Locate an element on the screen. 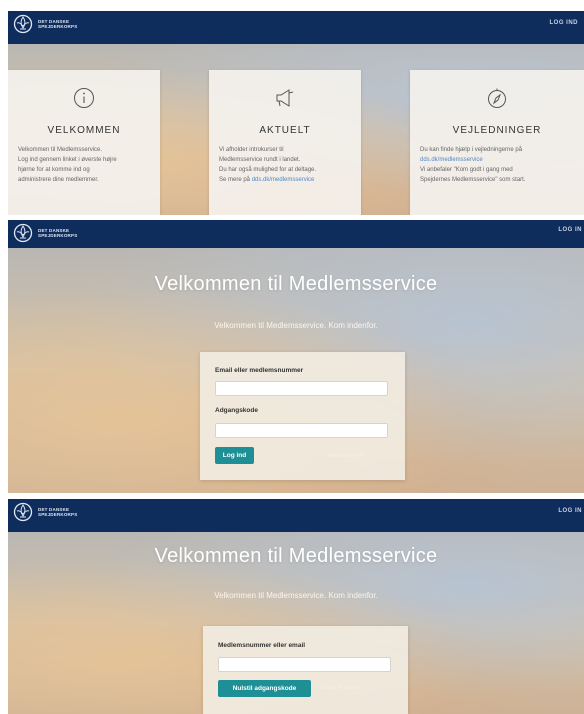 The height and width of the screenshot is (714, 584). megaphone-icon is located at coordinates (285, 98).